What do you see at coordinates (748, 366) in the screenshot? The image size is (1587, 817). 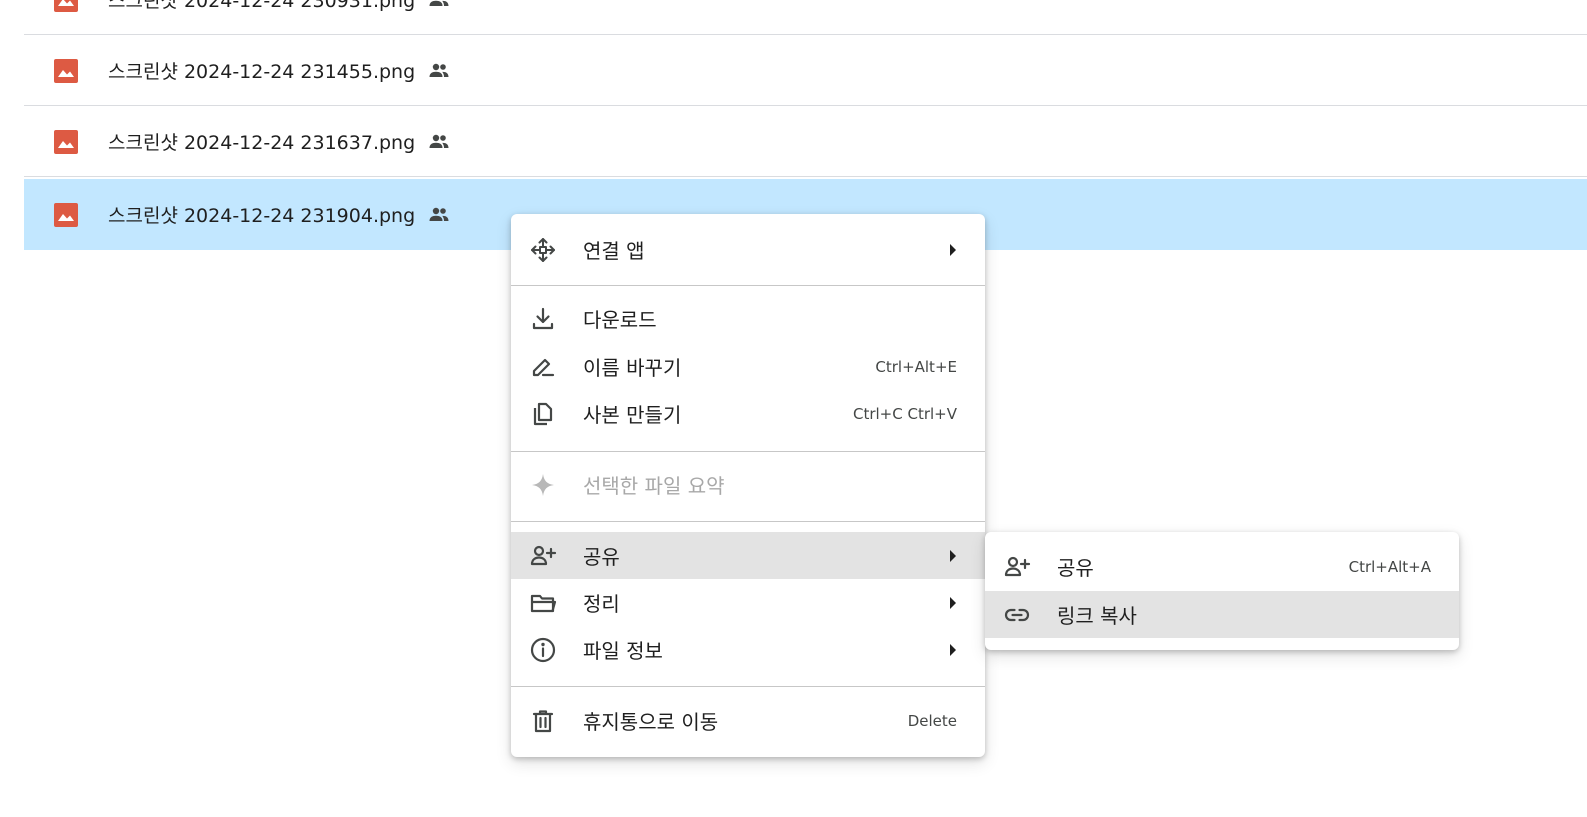 I see `menu-item-rename: 이름 바꾸기 Ctrl+Alt+E` at bounding box center [748, 366].